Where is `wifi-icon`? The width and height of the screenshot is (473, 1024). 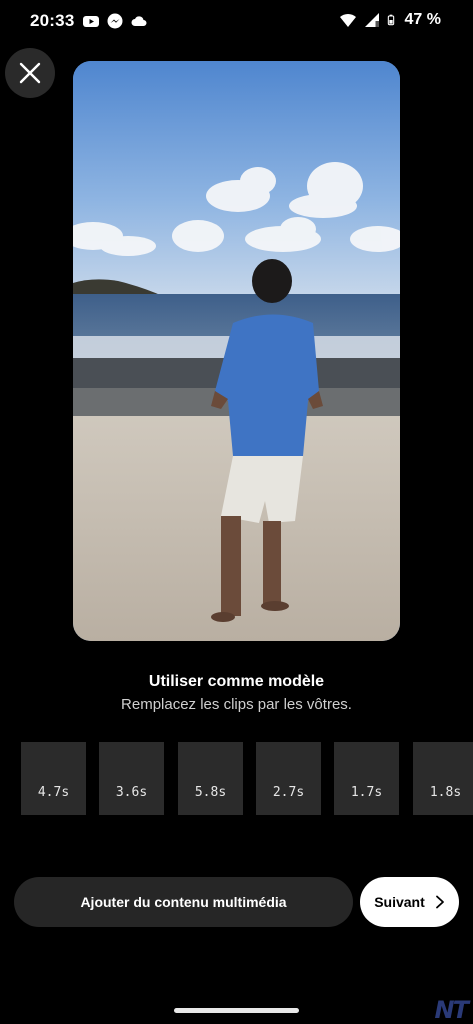 wifi-icon is located at coordinates (347, 20).